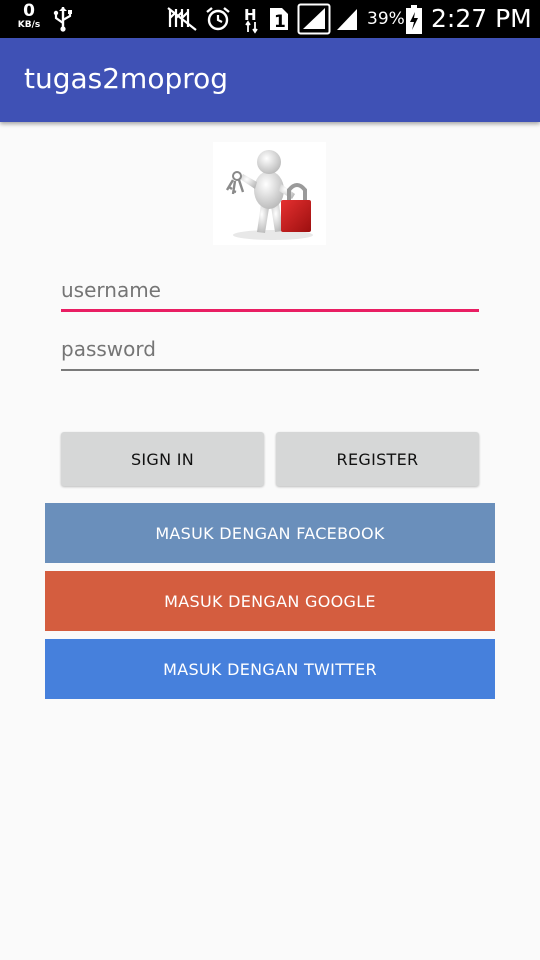  I want to click on clock: 2:27 PM, so click(481, 18).